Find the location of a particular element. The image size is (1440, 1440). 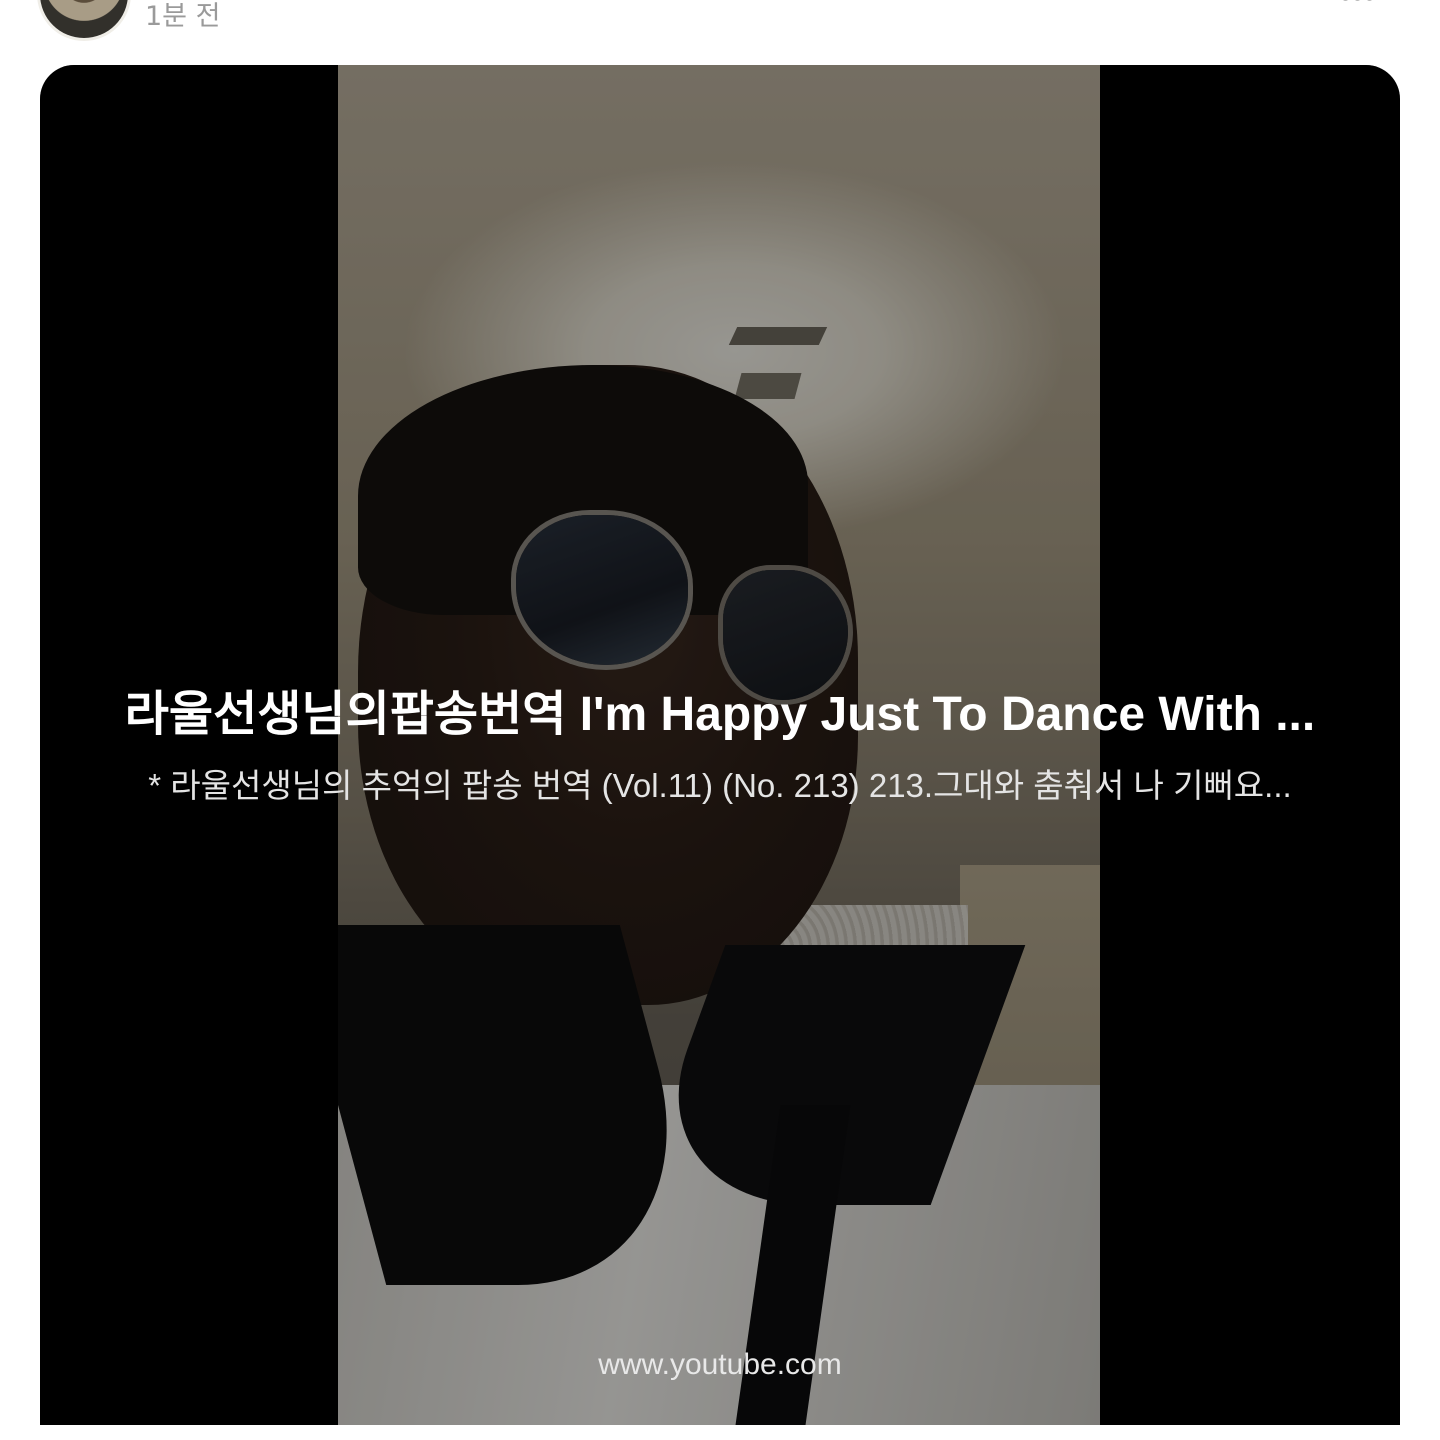

more-horizontal-icon is located at coordinates (1362, 3).